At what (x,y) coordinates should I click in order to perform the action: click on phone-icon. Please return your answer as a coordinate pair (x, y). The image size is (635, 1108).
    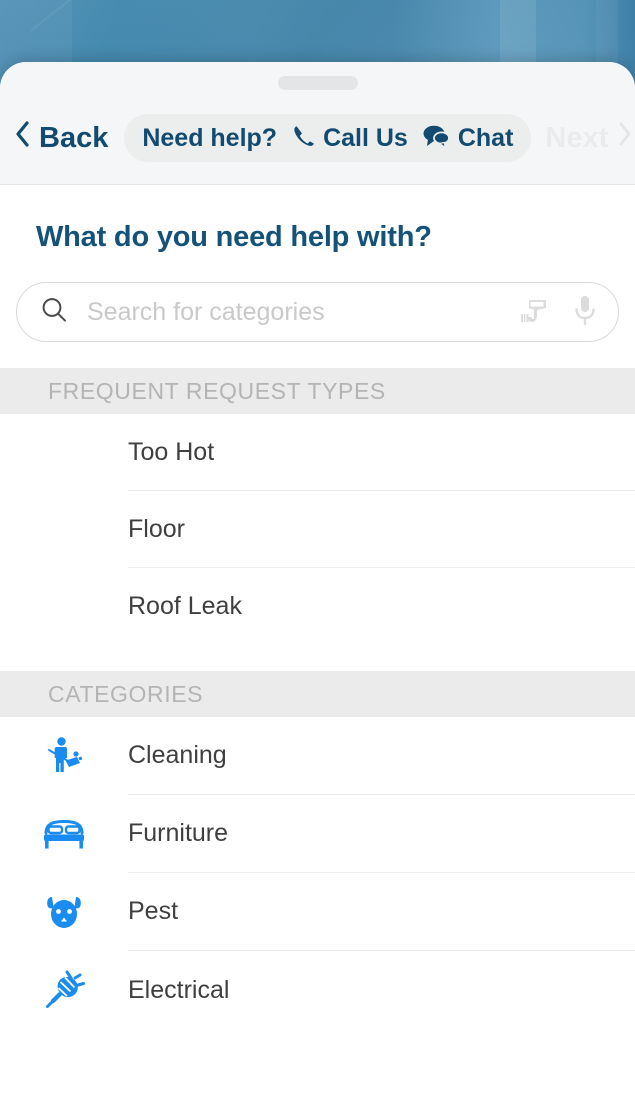
    Looking at the image, I should click on (303, 138).